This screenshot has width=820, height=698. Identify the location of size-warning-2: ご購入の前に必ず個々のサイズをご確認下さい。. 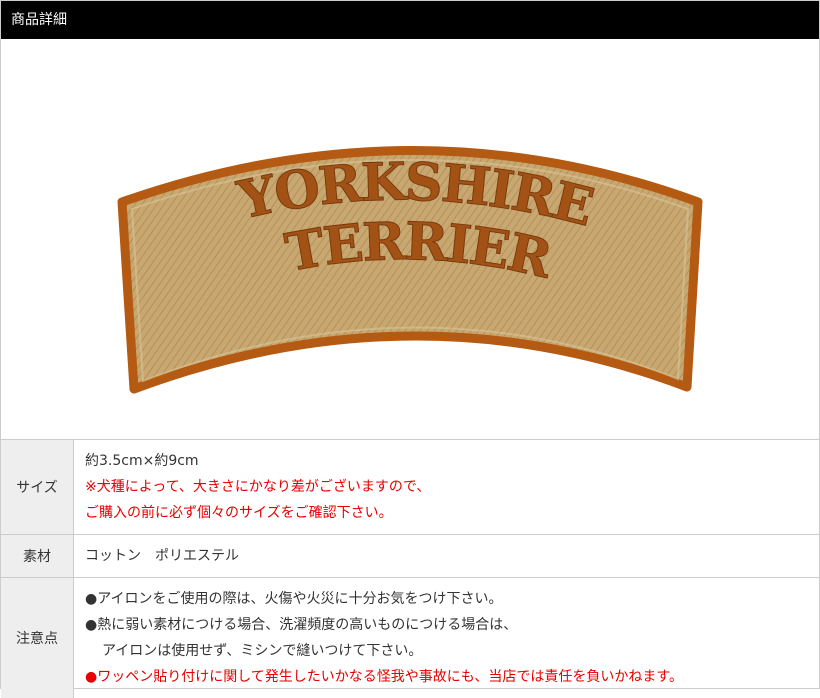
(452, 513).